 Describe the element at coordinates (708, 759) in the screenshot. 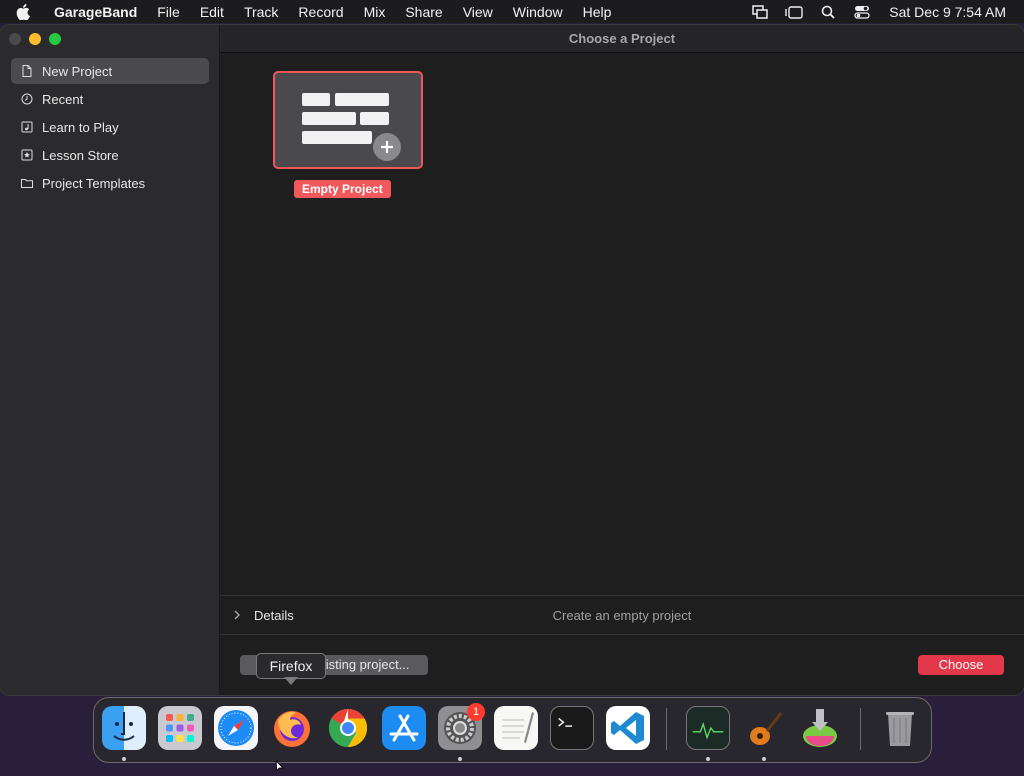

I see `activity-monitor-running-indicator` at that location.